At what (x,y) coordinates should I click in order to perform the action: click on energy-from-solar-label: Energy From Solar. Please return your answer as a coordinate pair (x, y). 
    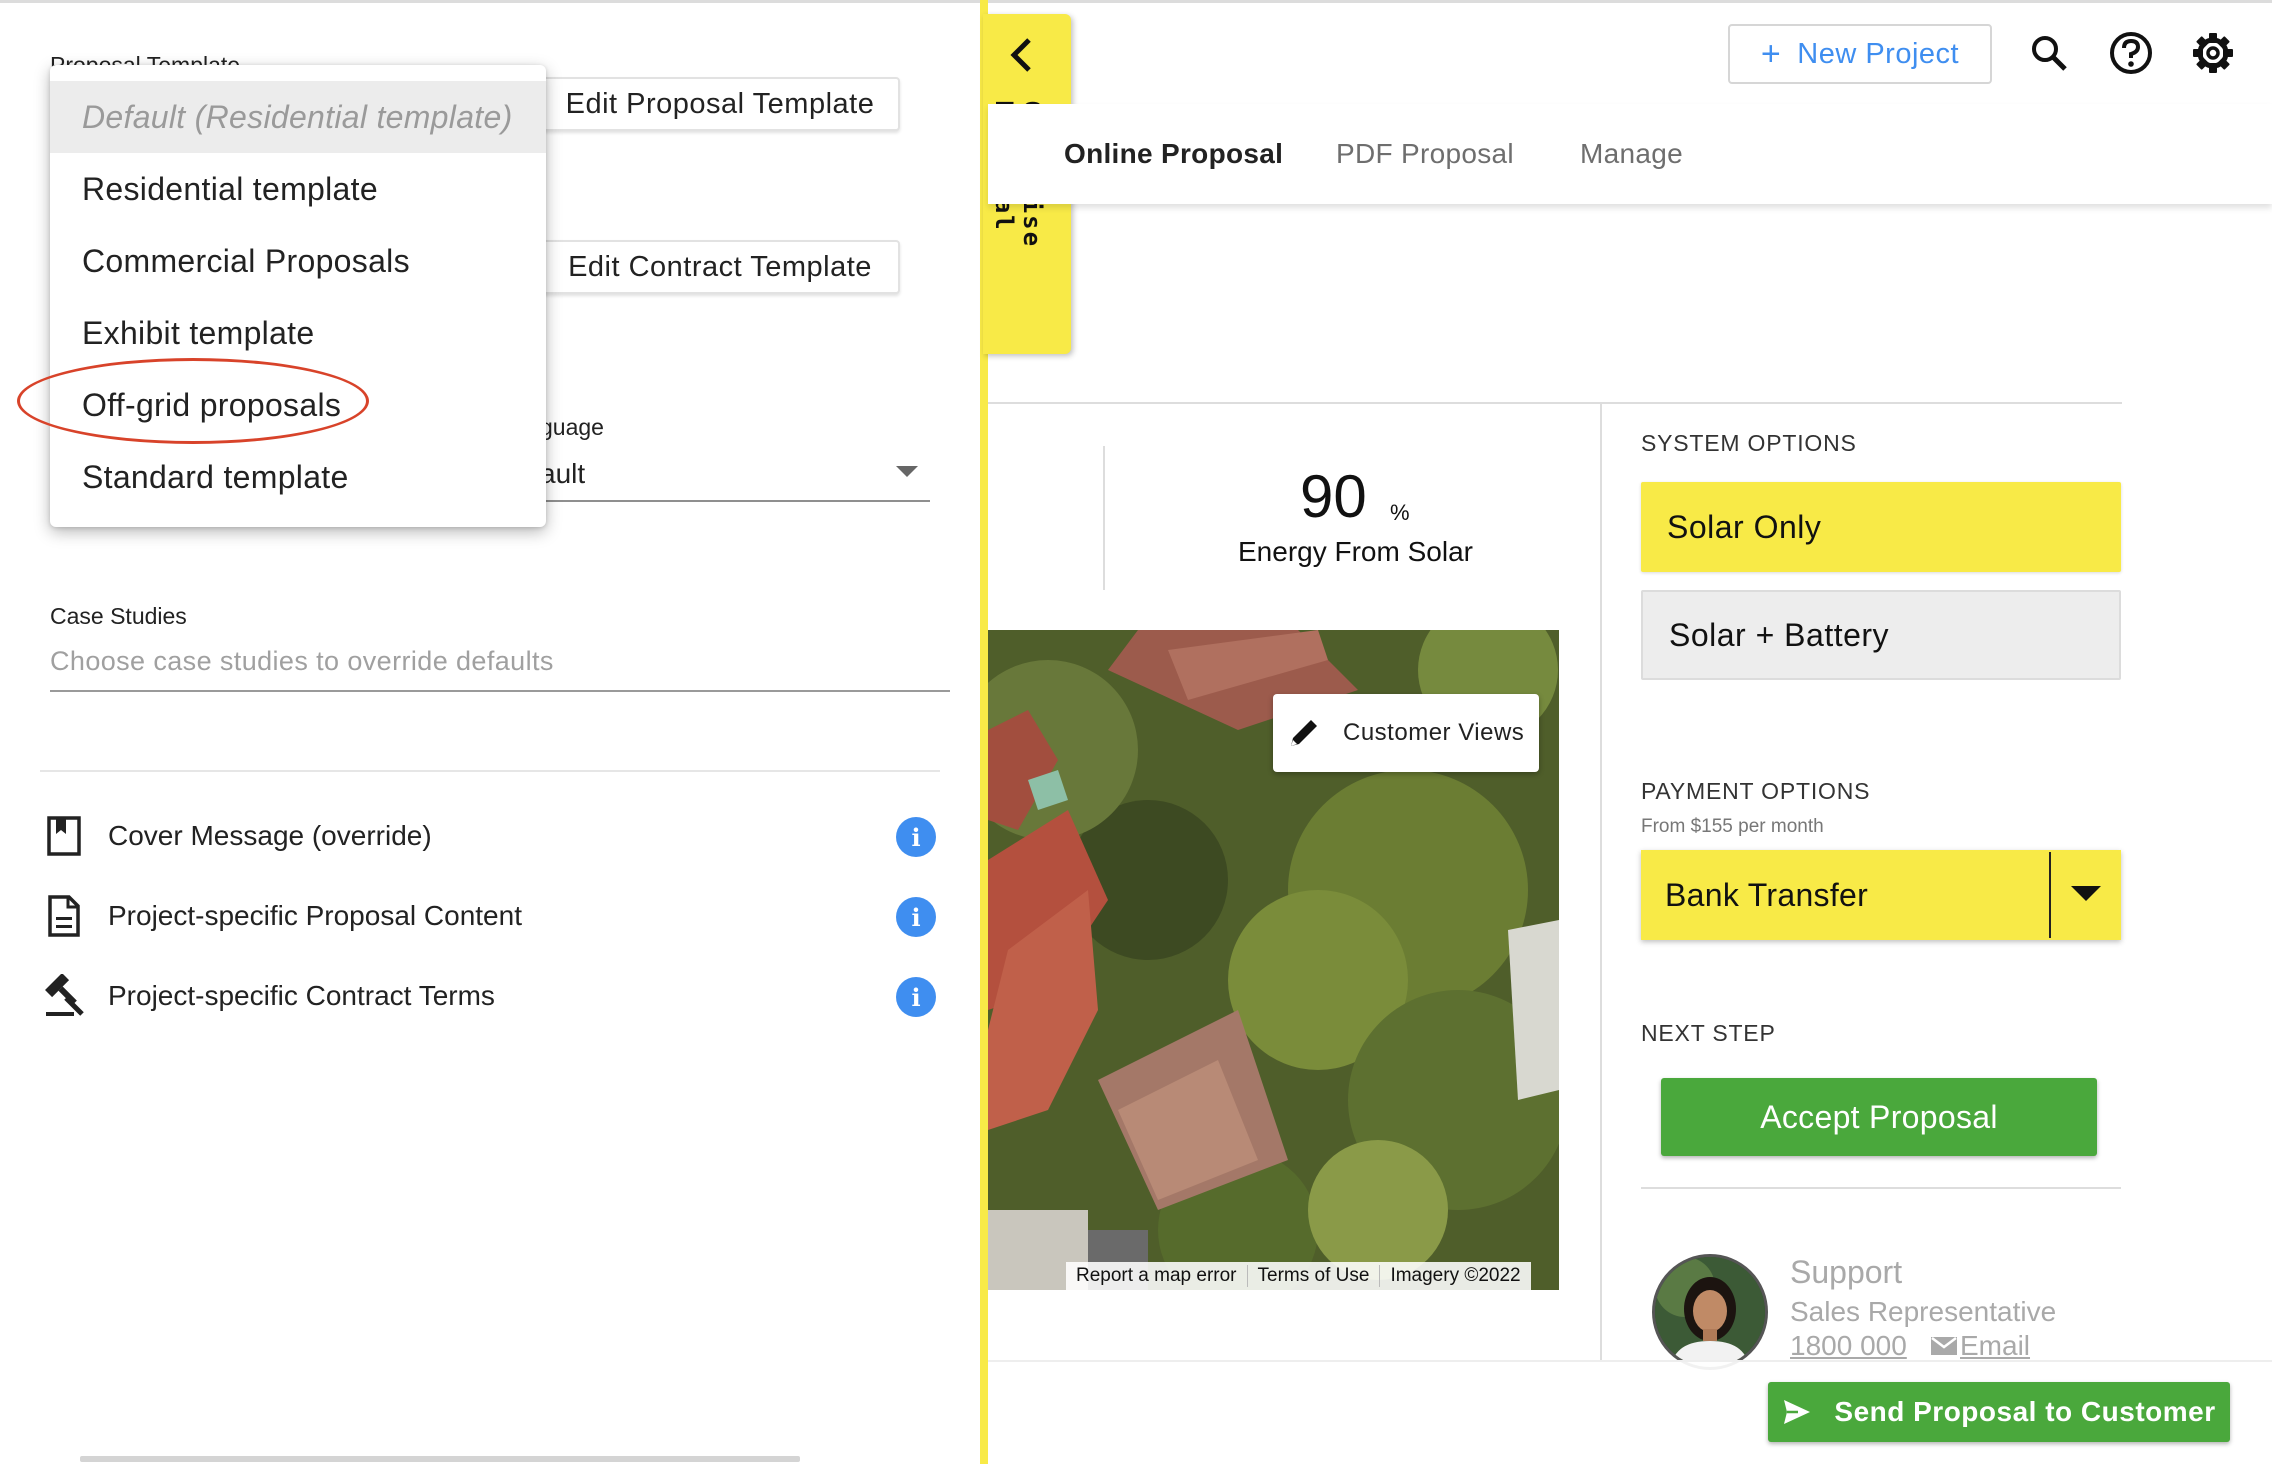
    Looking at the image, I should click on (1355, 551).